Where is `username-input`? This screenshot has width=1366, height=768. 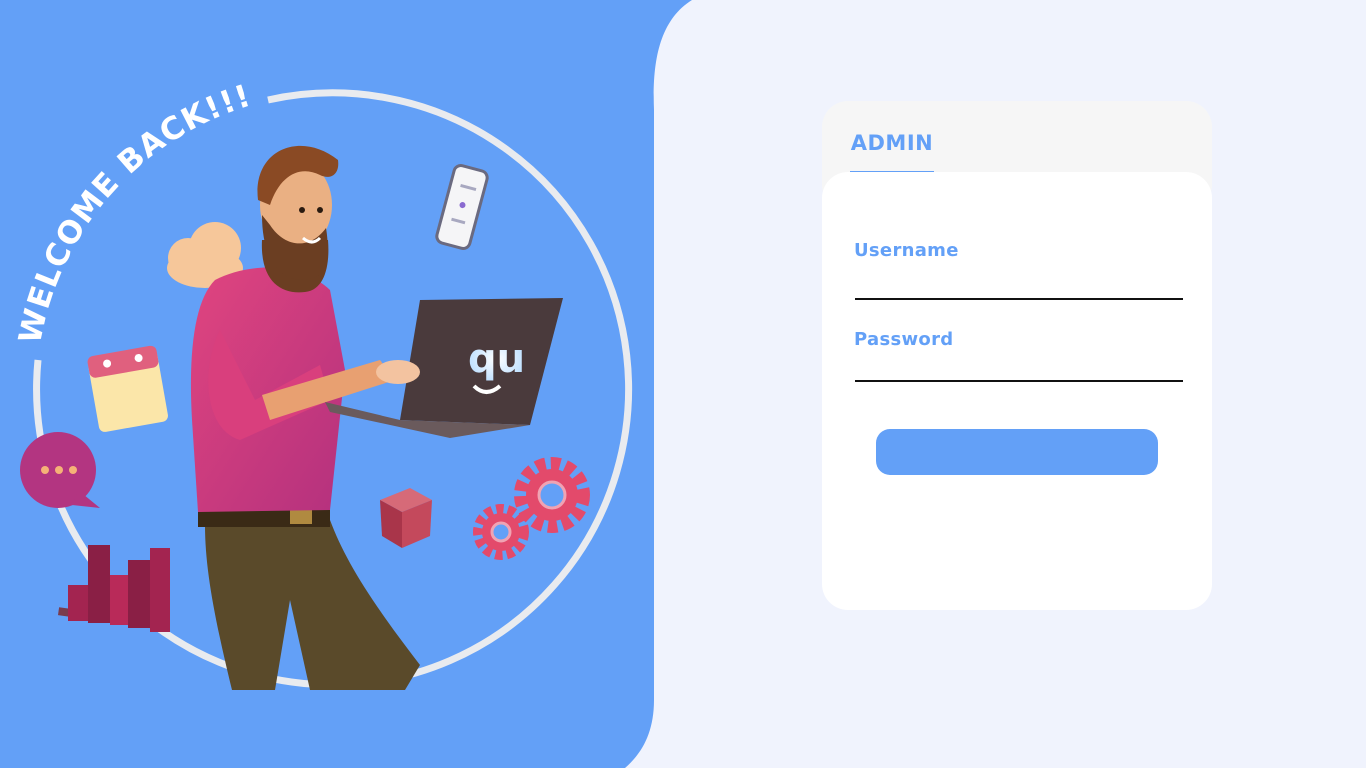 username-input is located at coordinates (1019, 286).